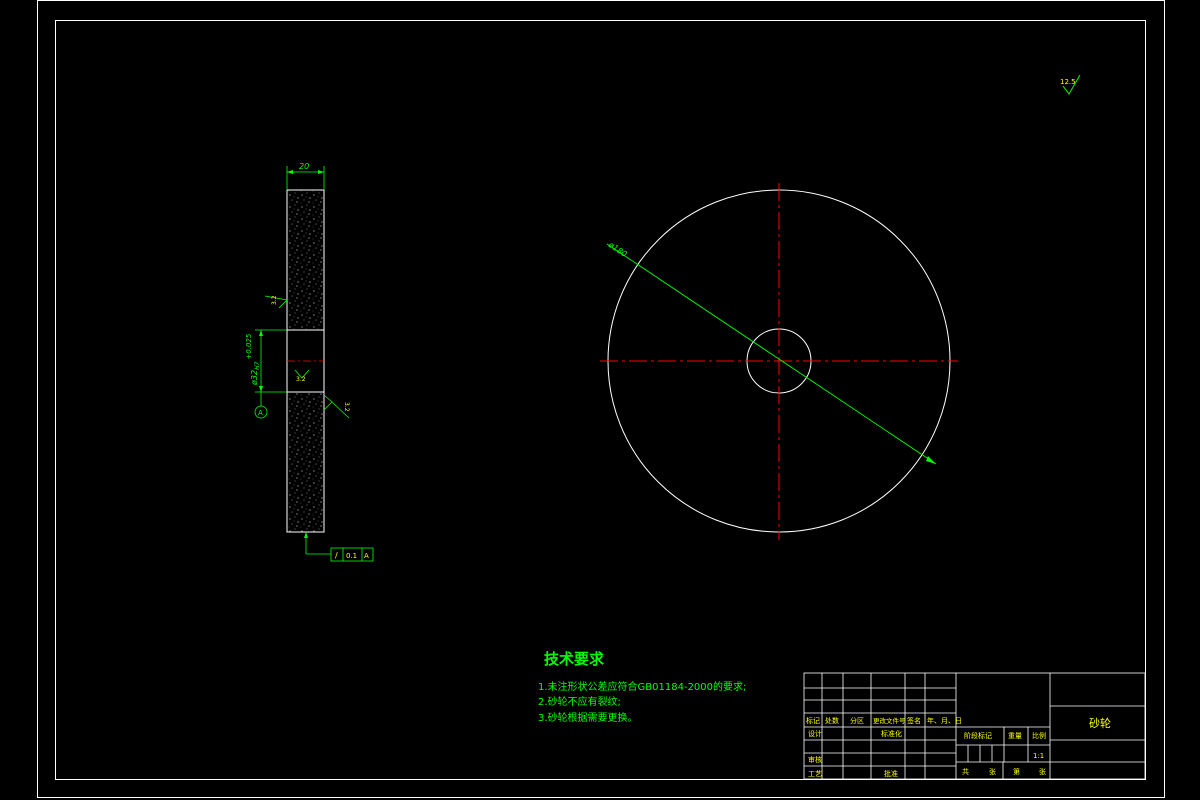  What do you see at coordinates (832, 720) in the screenshot?
I see `svg-text: 处数` at bounding box center [832, 720].